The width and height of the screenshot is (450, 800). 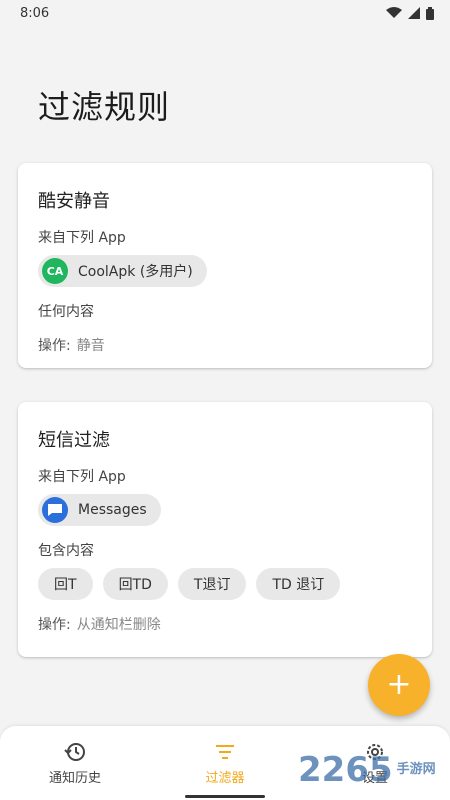 I want to click on app-chip-messages: Messages, so click(x=99, y=510).